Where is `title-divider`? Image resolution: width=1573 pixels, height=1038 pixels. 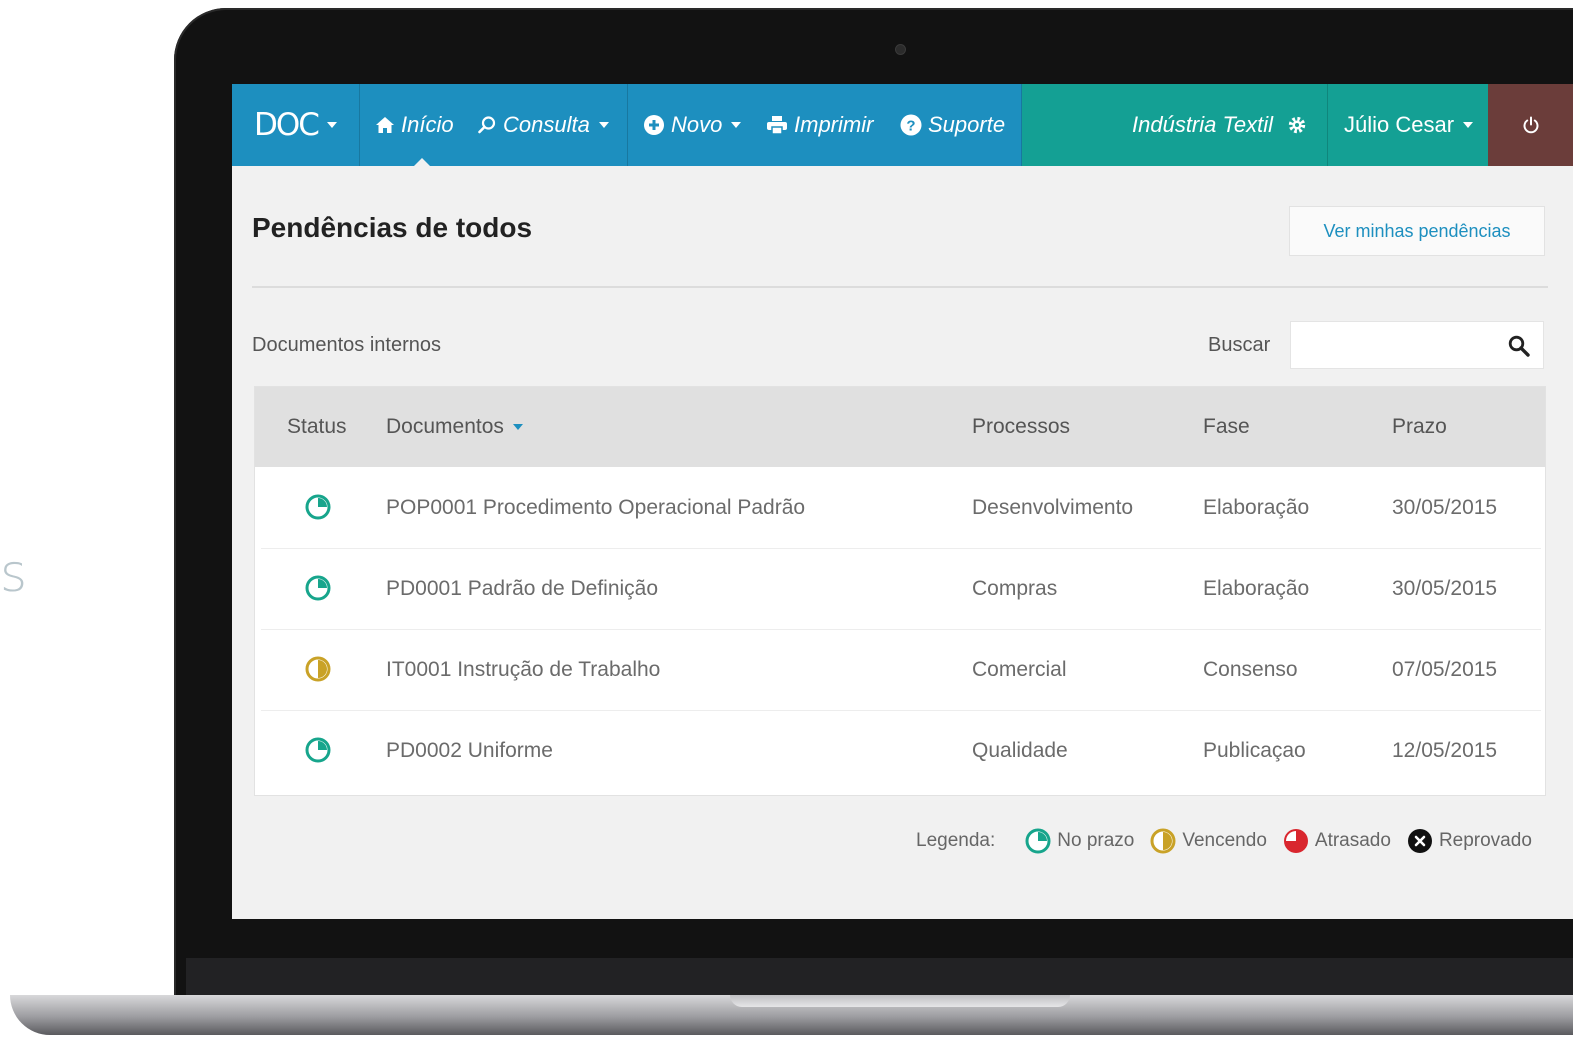 title-divider is located at coordinates (900, 287).